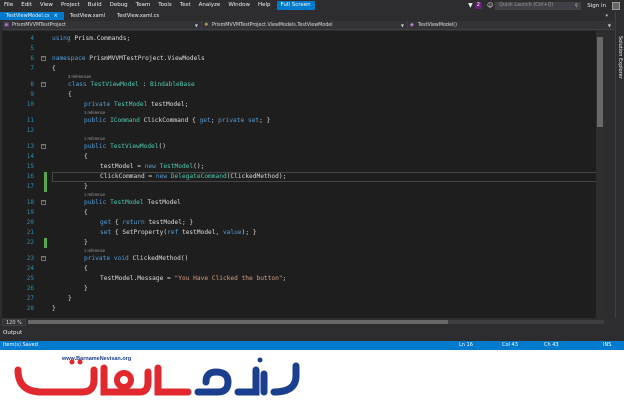 The image size is (624, 401). What do you see at coordinates (108, 258) in the screenshot?
I see `keyword-token: private void` at bounding box center [108, 258].